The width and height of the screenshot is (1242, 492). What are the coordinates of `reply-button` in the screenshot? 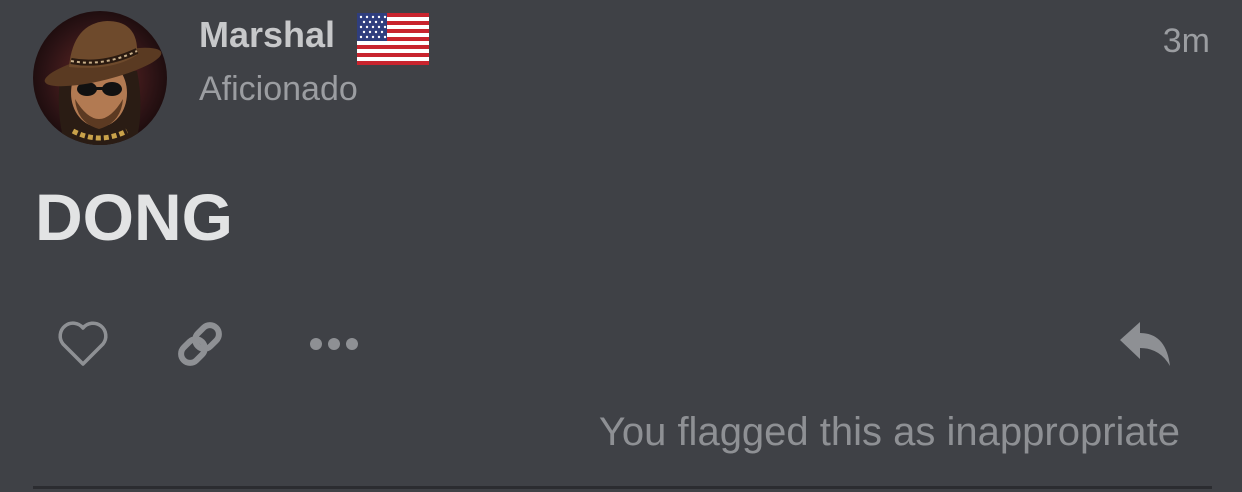 It's located at (1145, 344).